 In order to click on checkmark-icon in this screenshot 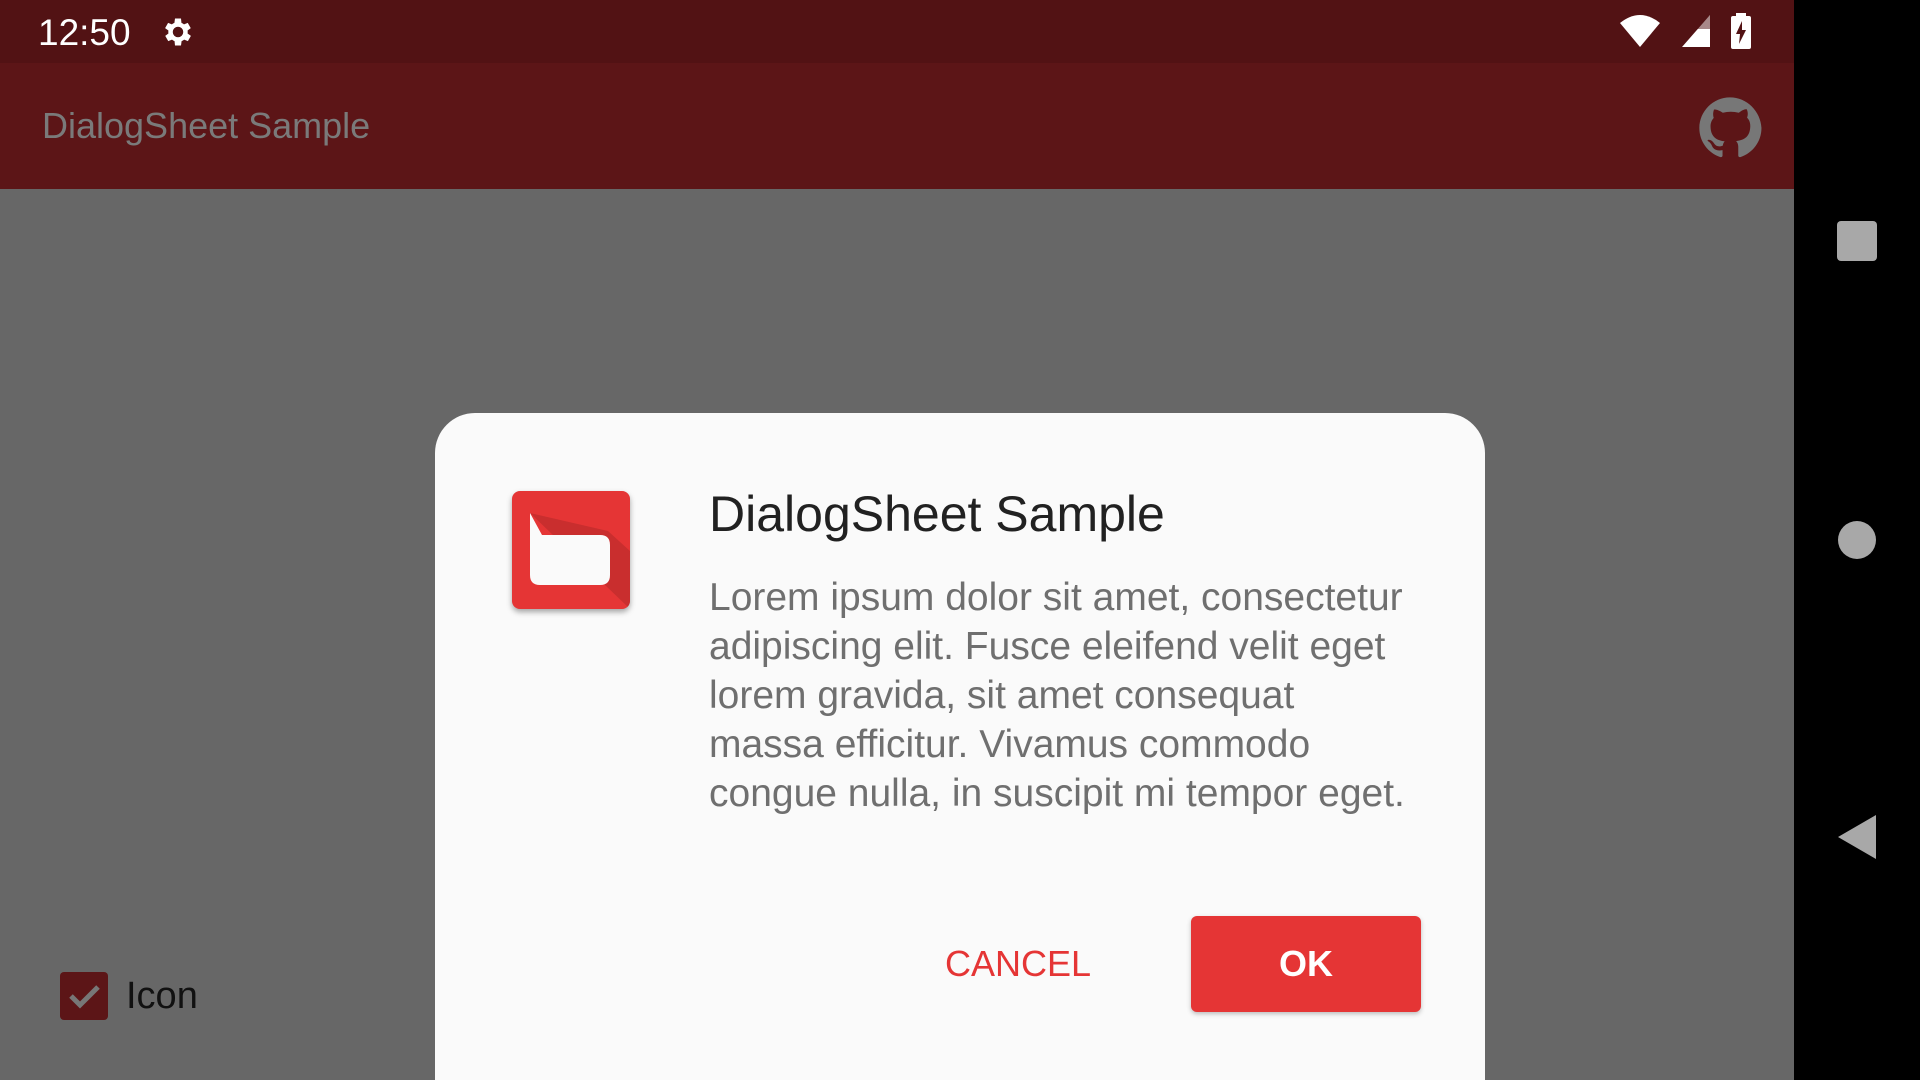, I will do `click(84, 997)`.